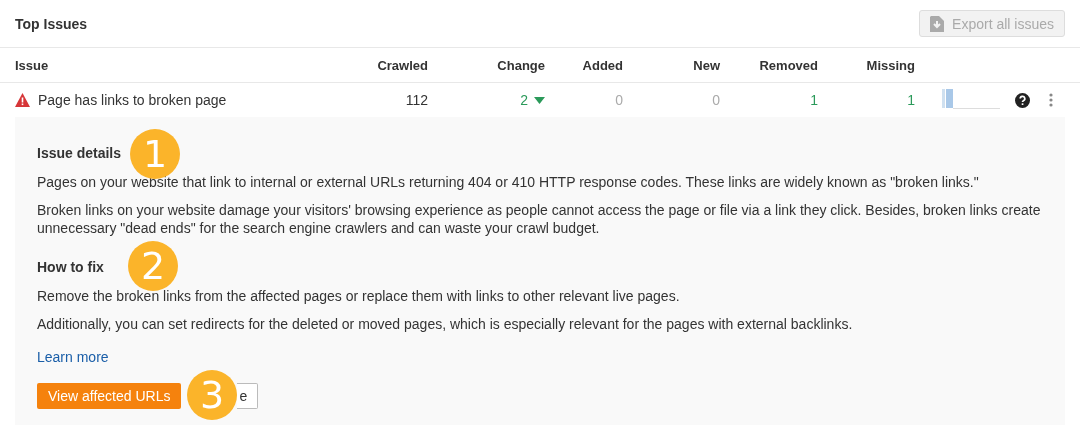  I want to click on column-header: Missing, so click(890, 65).